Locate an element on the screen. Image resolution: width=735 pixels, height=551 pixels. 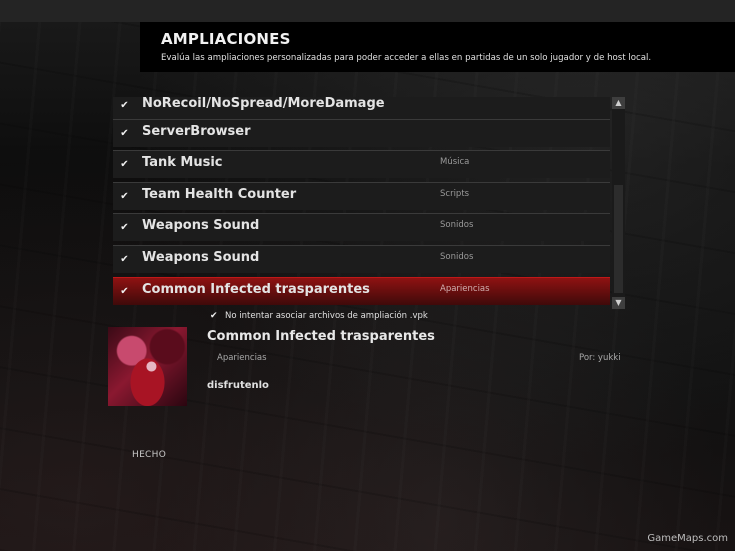
addon-name: NoRecoil/NoSpread/MoreDamage is located at coordinates (263, 104).